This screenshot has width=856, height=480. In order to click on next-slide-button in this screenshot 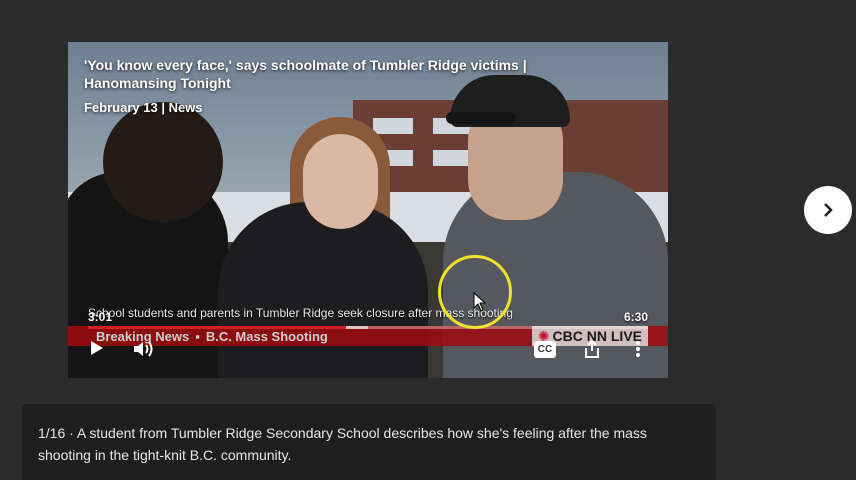, I will do `click(828, 210)`.